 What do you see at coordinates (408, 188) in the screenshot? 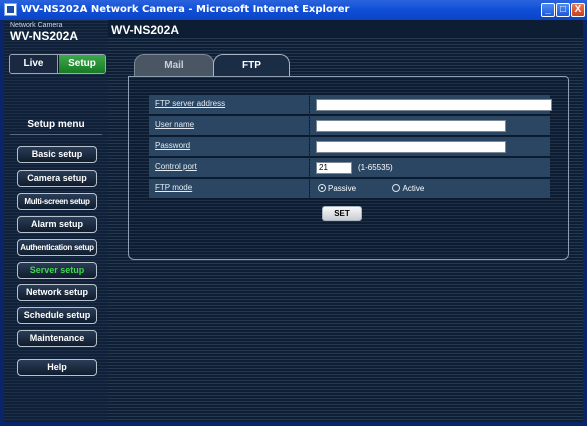
I see `radio-active: Active` at bounding box center [408, 188].